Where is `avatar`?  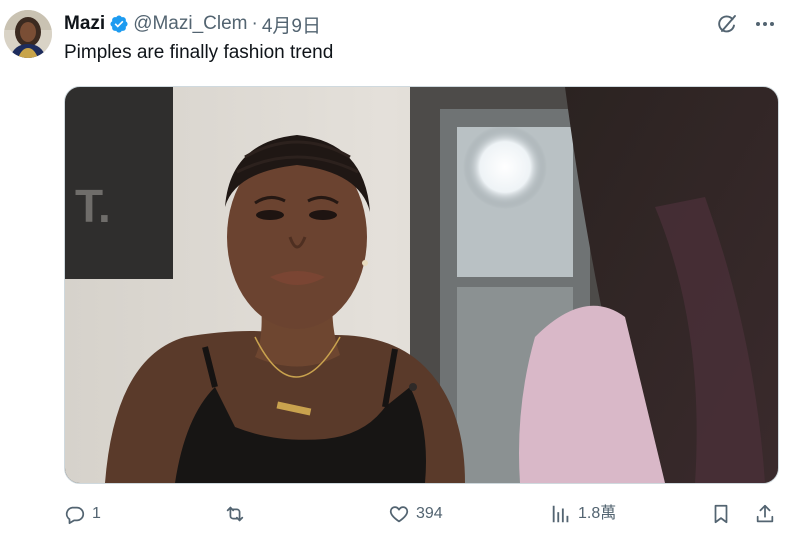 avatar is located at coordinates (28, 34).